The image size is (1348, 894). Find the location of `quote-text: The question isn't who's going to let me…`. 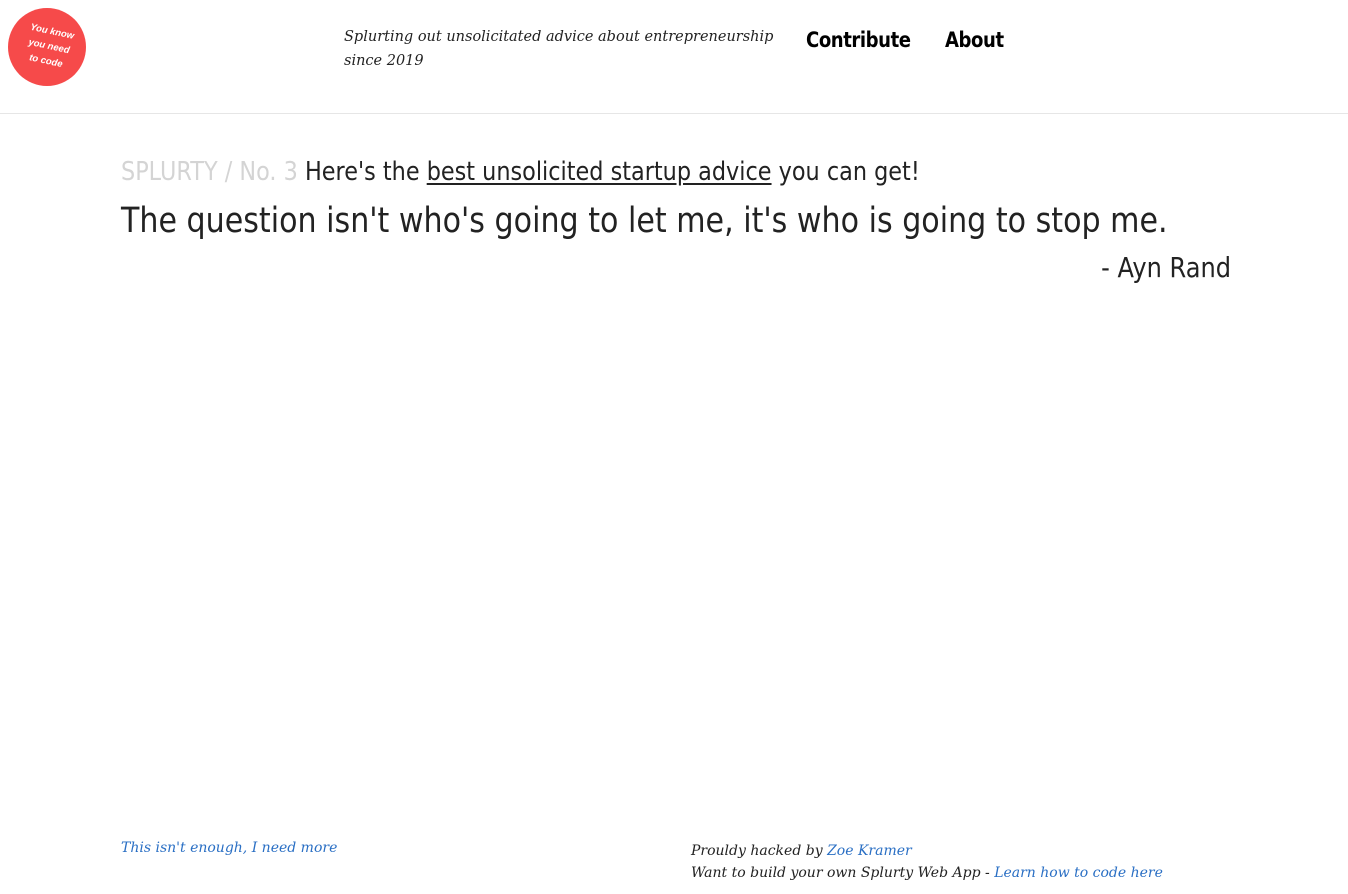

quote-text: The question isn't who's going to let me… is located at coordinates (644, 221).